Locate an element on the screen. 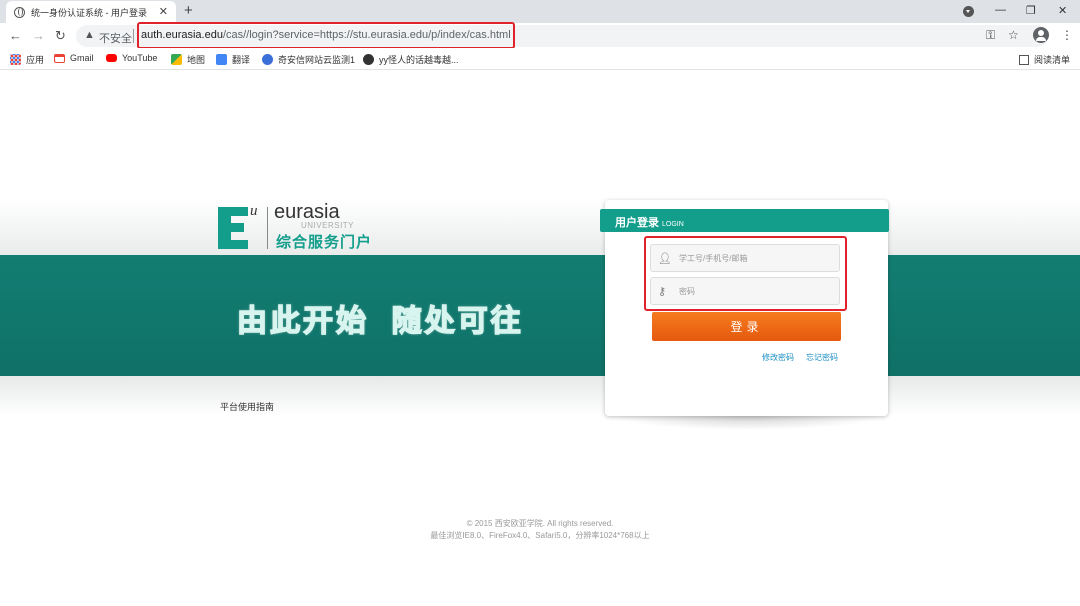 The width and height of the screenshot is (1080, 606). url-highlight-box is located at coordinates (326, 35).